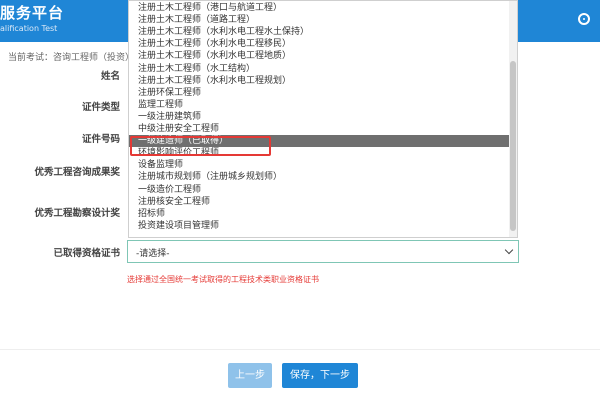  Describe the element at coordinates (319, 226) in the screenshot. I see `dropdown-option: 投资建设项目管理师` at that location.